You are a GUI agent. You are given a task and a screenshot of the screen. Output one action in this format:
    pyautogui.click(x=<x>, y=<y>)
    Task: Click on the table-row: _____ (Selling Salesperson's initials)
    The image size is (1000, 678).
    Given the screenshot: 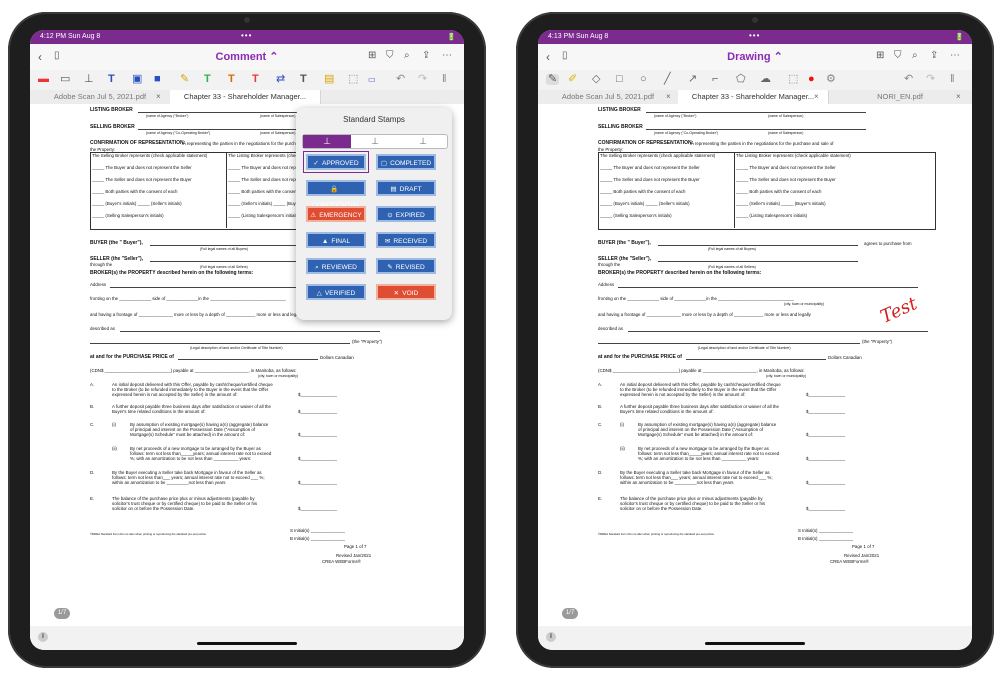 What is the action you would take?
    pyautogui.click(x=128, y=215)
    